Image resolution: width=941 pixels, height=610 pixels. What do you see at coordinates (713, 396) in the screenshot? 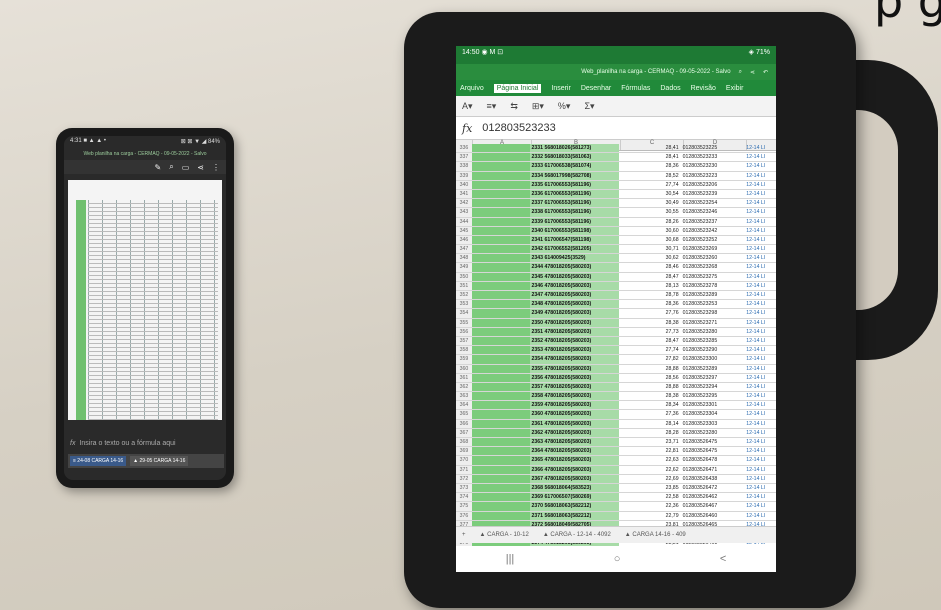
I see `cell-d: 012803523295` at bounding box center [713, 396].